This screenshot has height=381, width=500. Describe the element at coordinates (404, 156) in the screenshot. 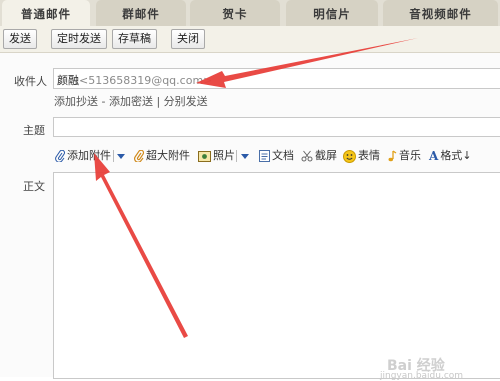

I see `music-button: 音乐` at that location.